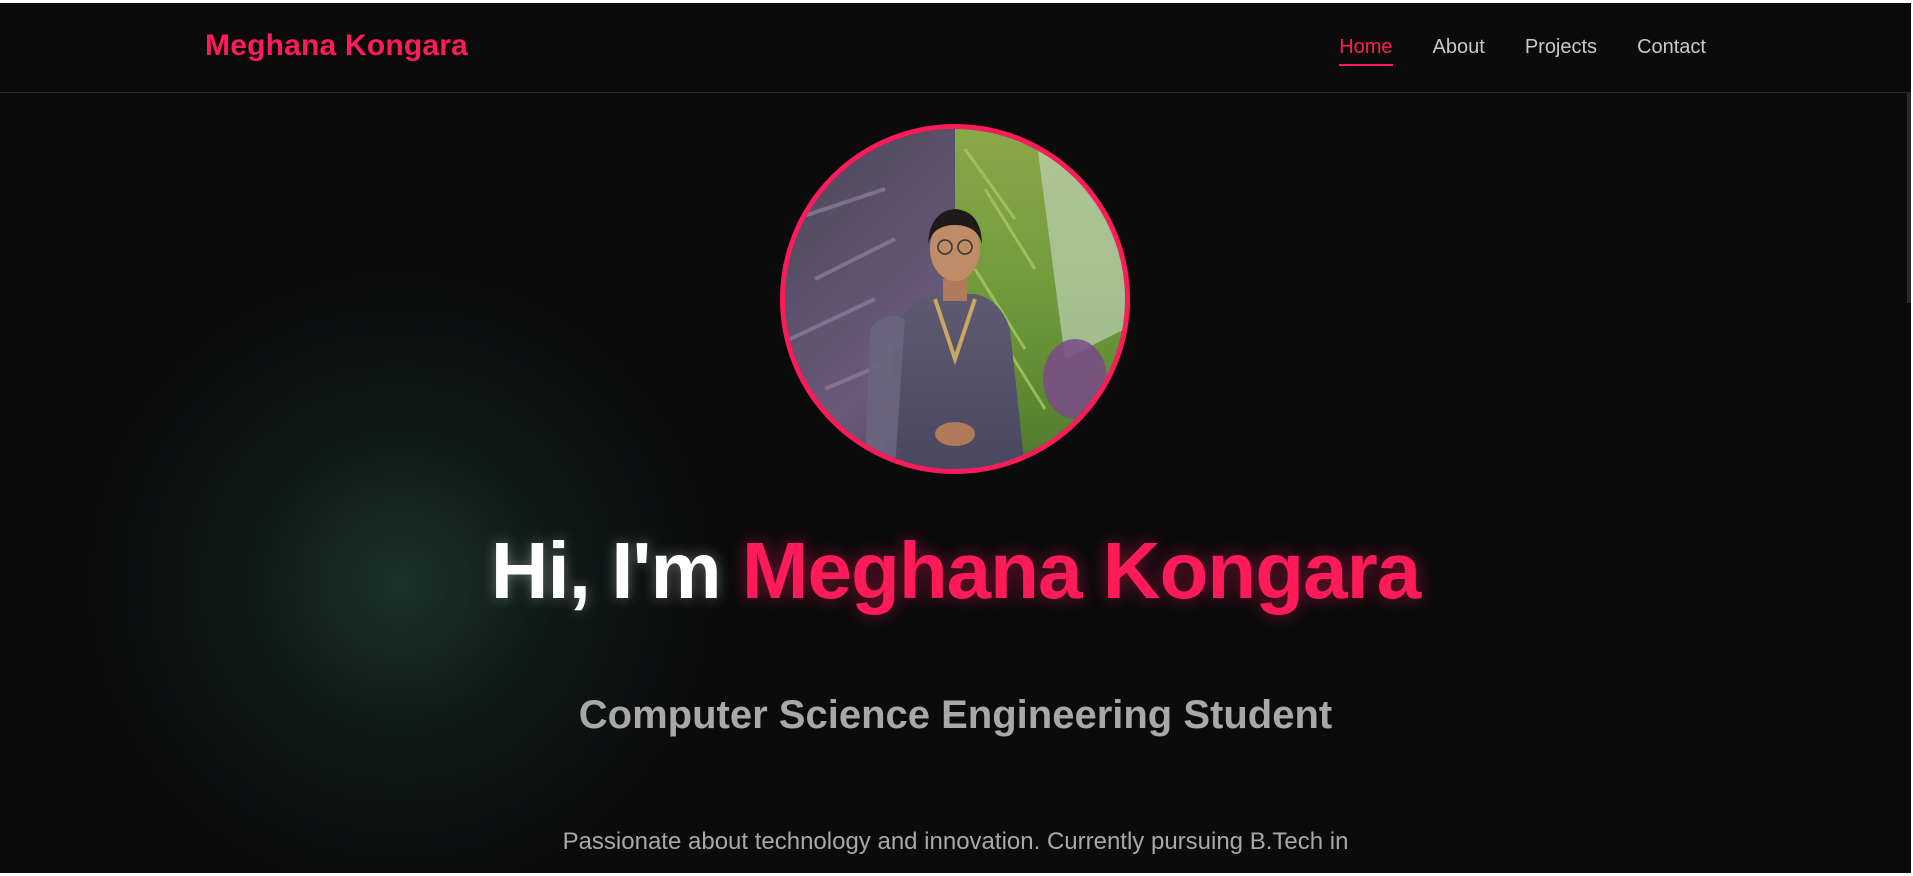  I want to click on main-nav: Home About Projects Contact, so click(1522, 51).